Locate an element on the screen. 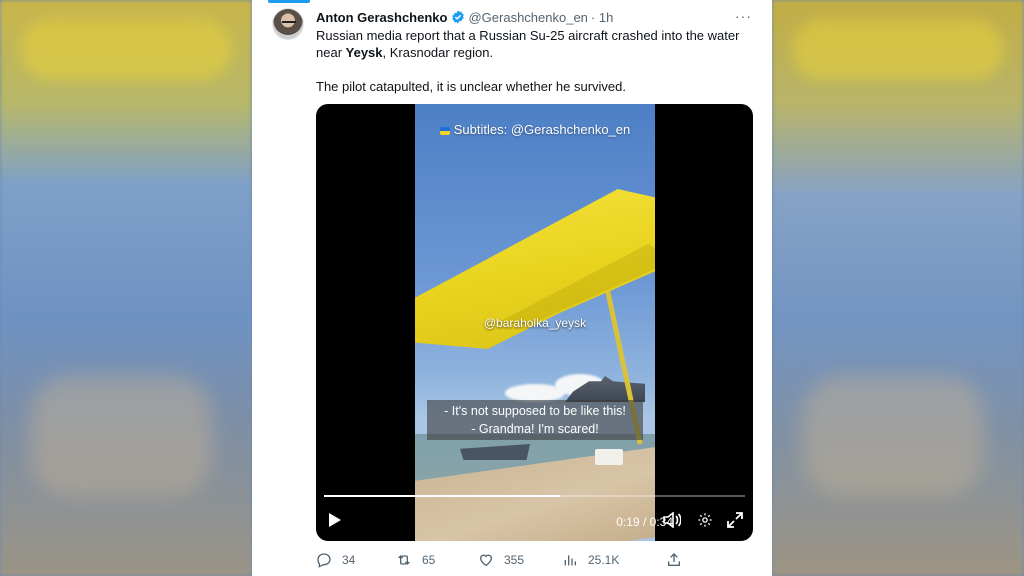 Image resolution: width=1024 pixels, height=576 pixels. reply-button: 34 is located at coordinates (356, 560).